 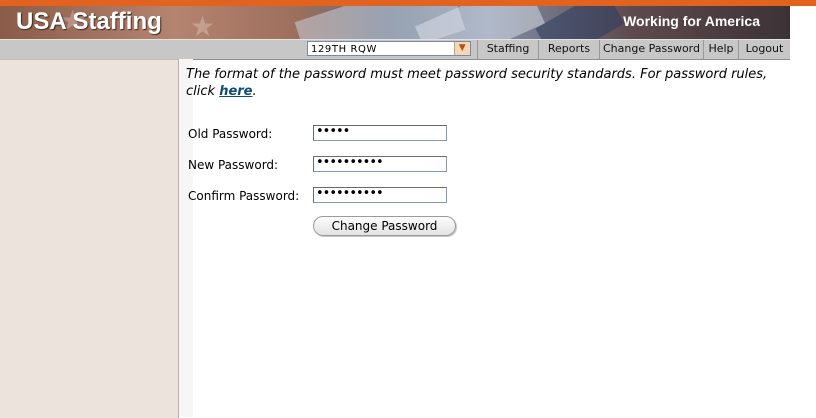 I want to click on organization-select: 129TH RQW ▼, so click(x=389, y=48).